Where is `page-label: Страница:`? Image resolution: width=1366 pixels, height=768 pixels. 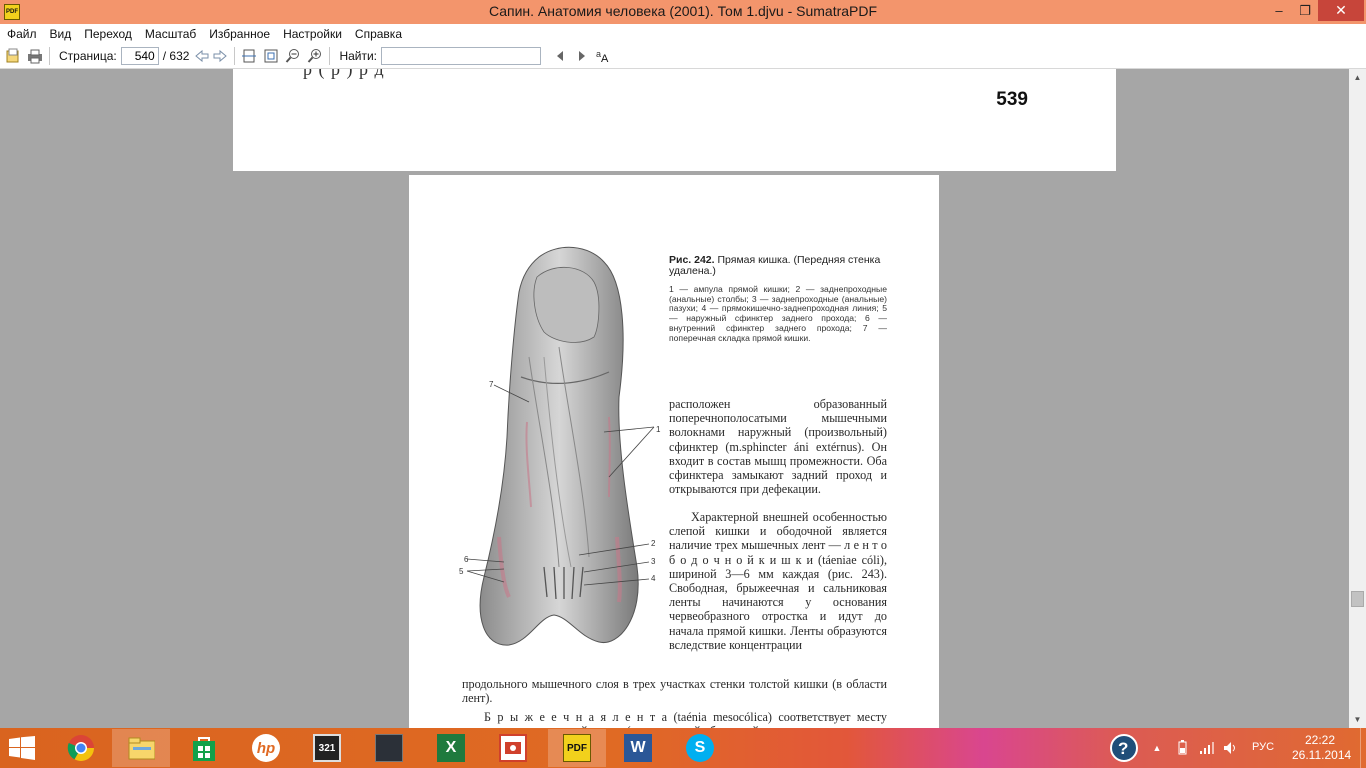
page-label: Страница: is located at coordinates (88, 55).